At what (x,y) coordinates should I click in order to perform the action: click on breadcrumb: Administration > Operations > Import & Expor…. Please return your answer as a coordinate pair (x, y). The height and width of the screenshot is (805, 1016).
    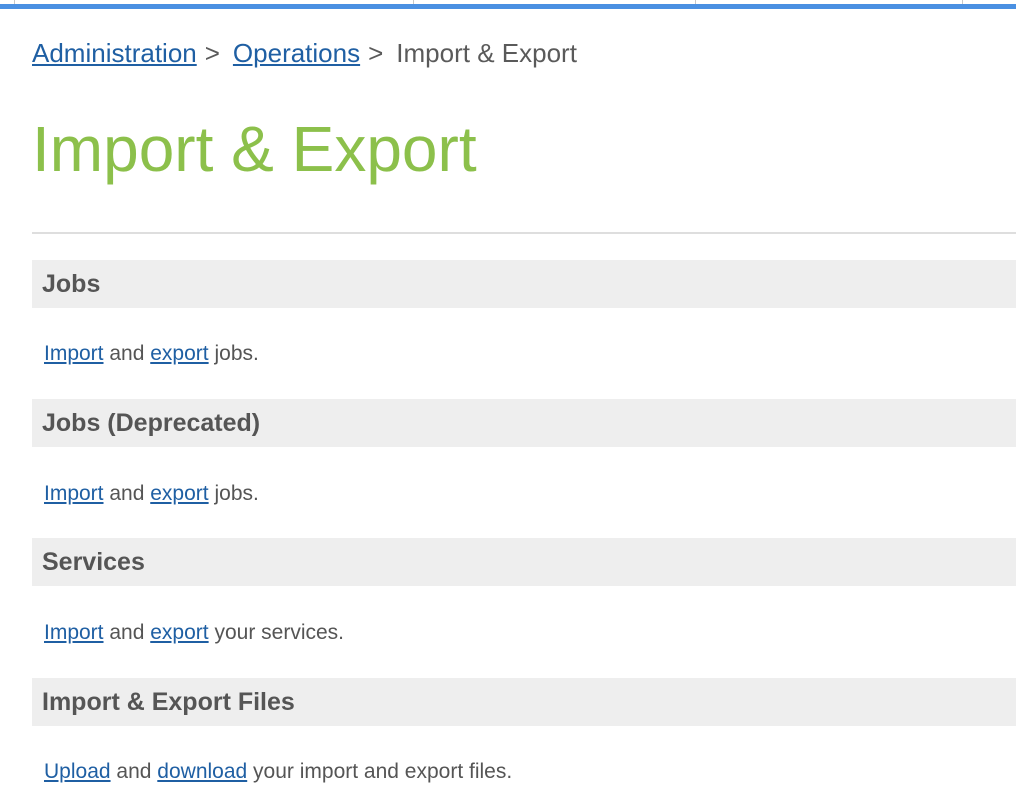
    Looking at the image, I should click on (304, 53).